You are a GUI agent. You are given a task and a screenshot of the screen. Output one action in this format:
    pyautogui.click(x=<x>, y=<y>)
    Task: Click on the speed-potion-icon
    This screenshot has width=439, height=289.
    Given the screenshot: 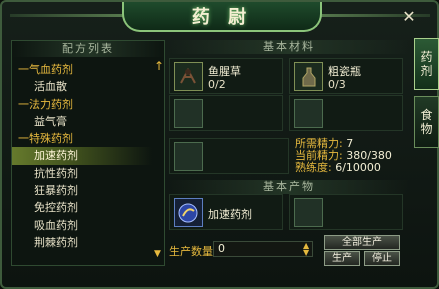 What is the action you would take?
    pyautogui.click(x=188, y=212)
    